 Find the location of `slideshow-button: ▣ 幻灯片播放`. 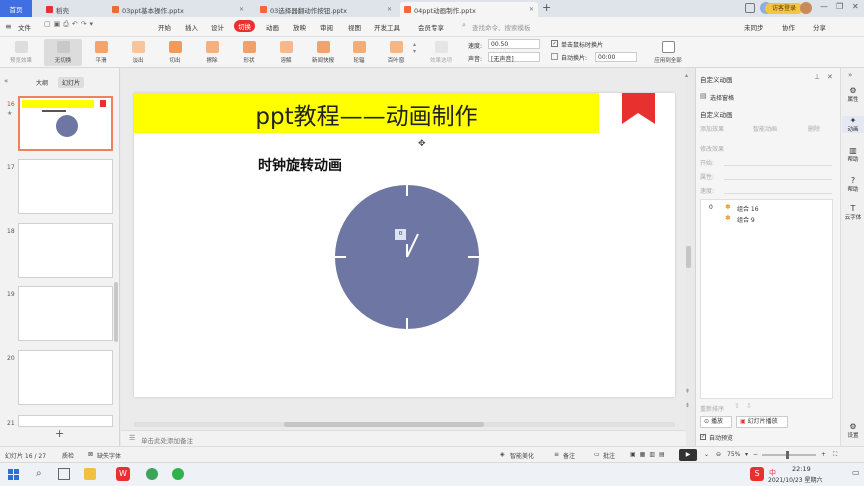

slideshow-button: ▣ 幻灯片播放 is located at coordinates (762, 422).